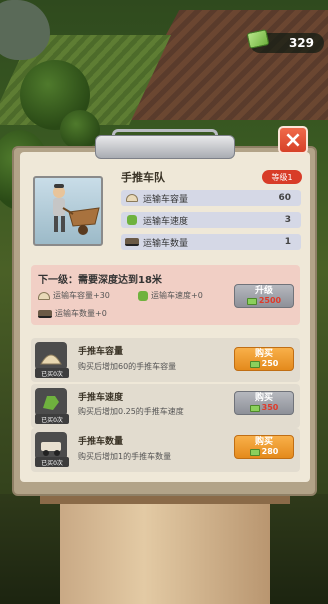 Image resolution: width=328 pixels, height=604 pixels. Describe the element at coordinates (166, 199) in the screenshot. I see `stat-label: 运输车容量` at that location.